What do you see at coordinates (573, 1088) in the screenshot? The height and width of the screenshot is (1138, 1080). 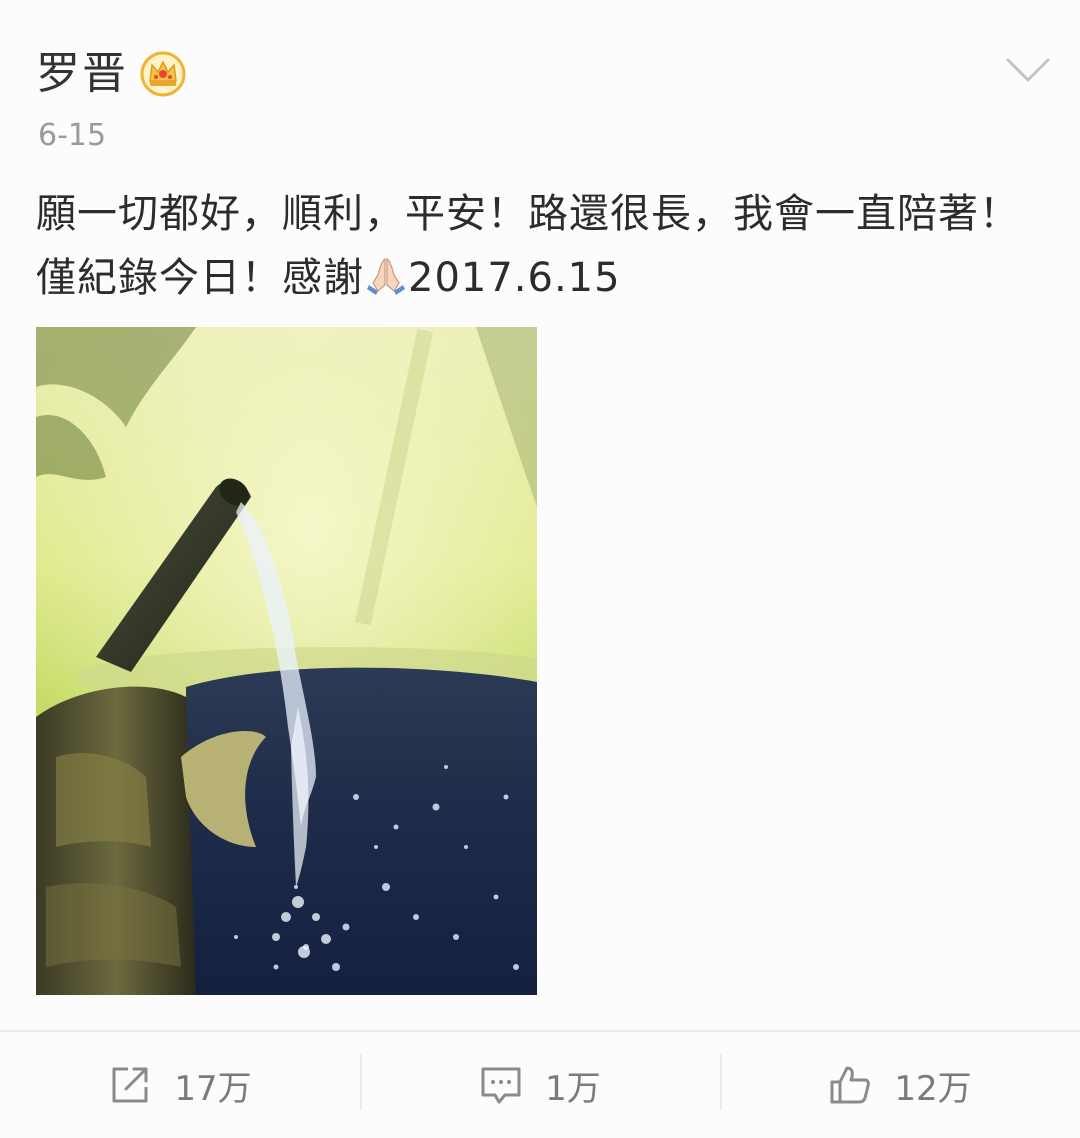 I see `comment-count: 1万` at bounding box center [573, 1088].